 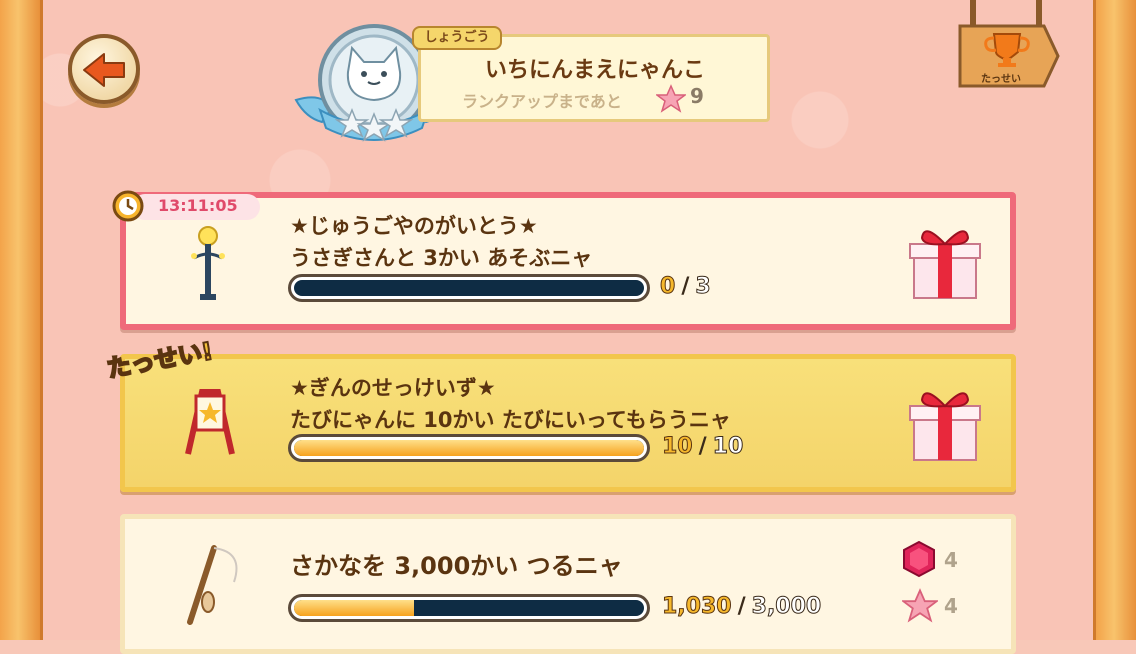 I want to click on progress-total: 3,000, so click(x=786, y=607).